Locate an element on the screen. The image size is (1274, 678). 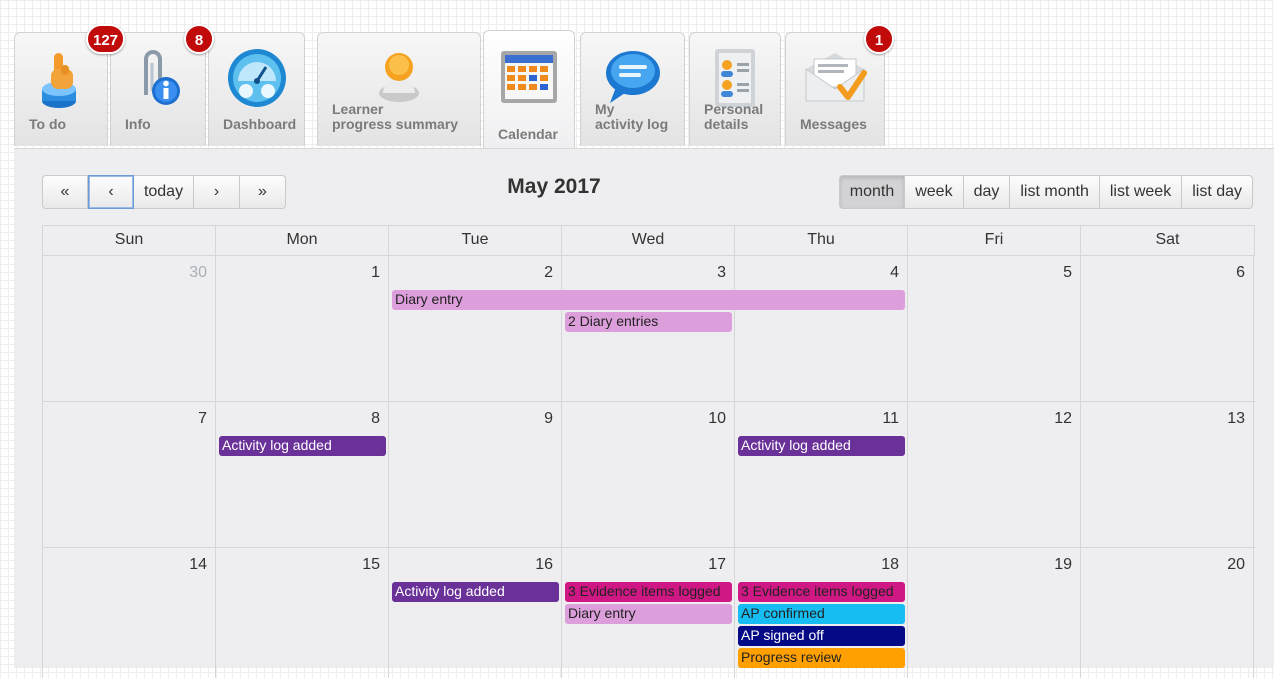
day-number: 8 is located at coordinates (375, 418).